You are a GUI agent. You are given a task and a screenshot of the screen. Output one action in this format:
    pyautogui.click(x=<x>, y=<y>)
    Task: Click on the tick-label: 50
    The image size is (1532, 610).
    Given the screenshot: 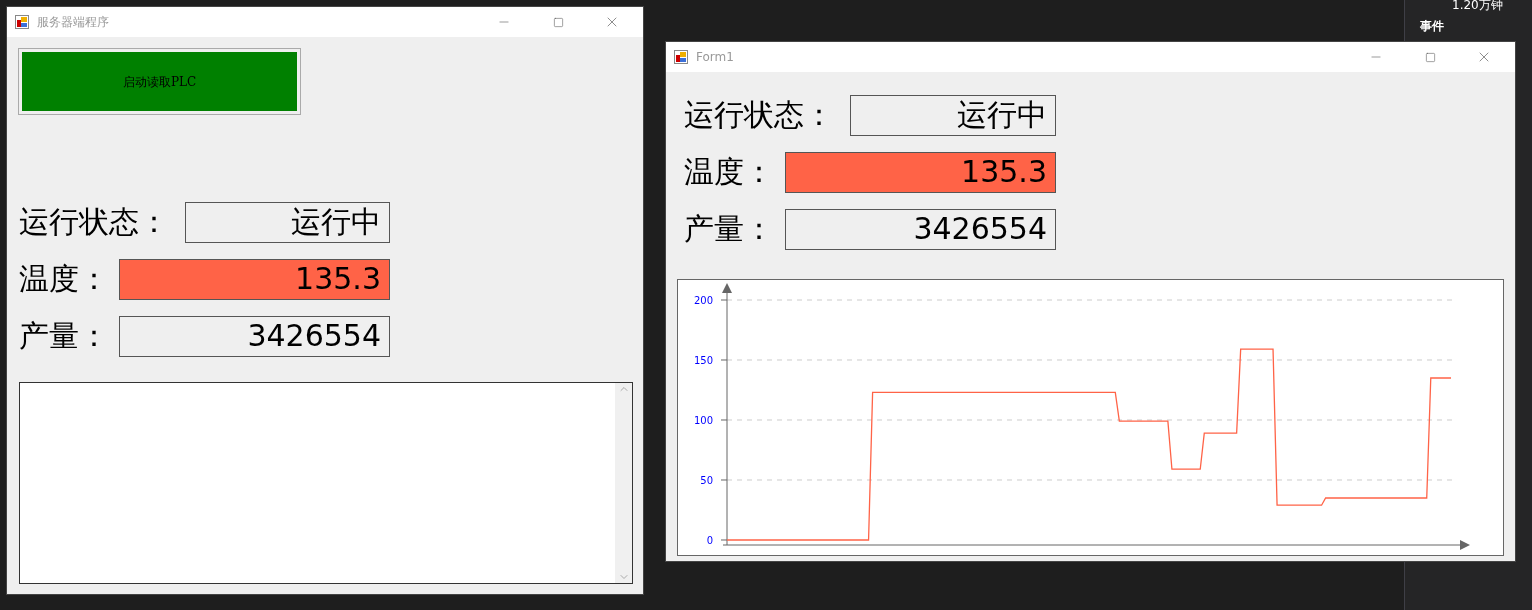 What is the action you would take?
    pyautogui.click(x=706, y=480)
    